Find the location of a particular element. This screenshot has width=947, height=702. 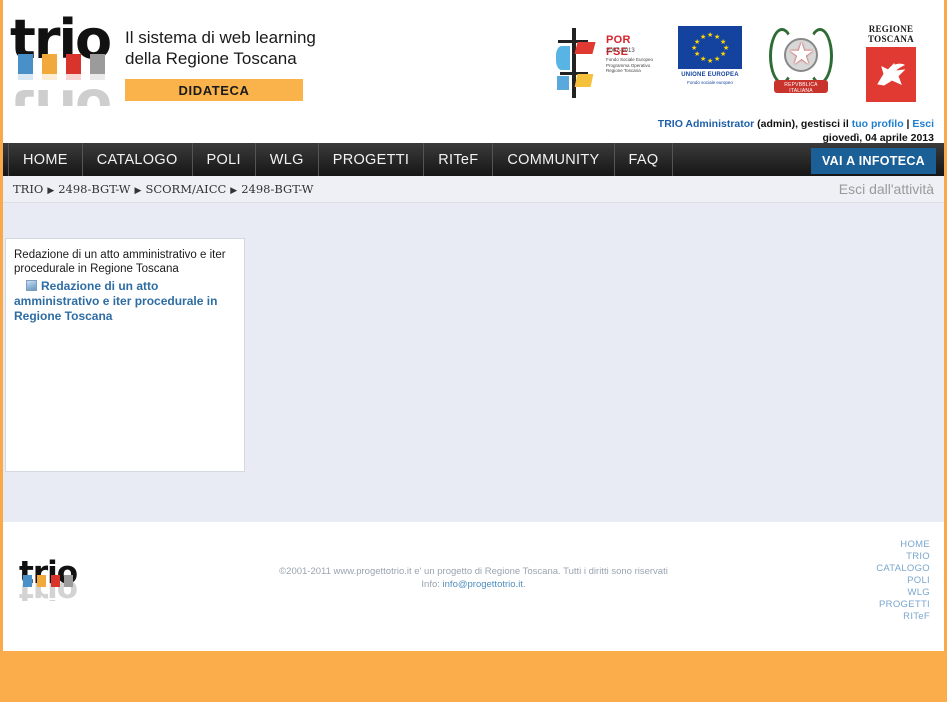

regione-toscana-logo: REGIONE TOSCANA is located at coordinates (891, 64).